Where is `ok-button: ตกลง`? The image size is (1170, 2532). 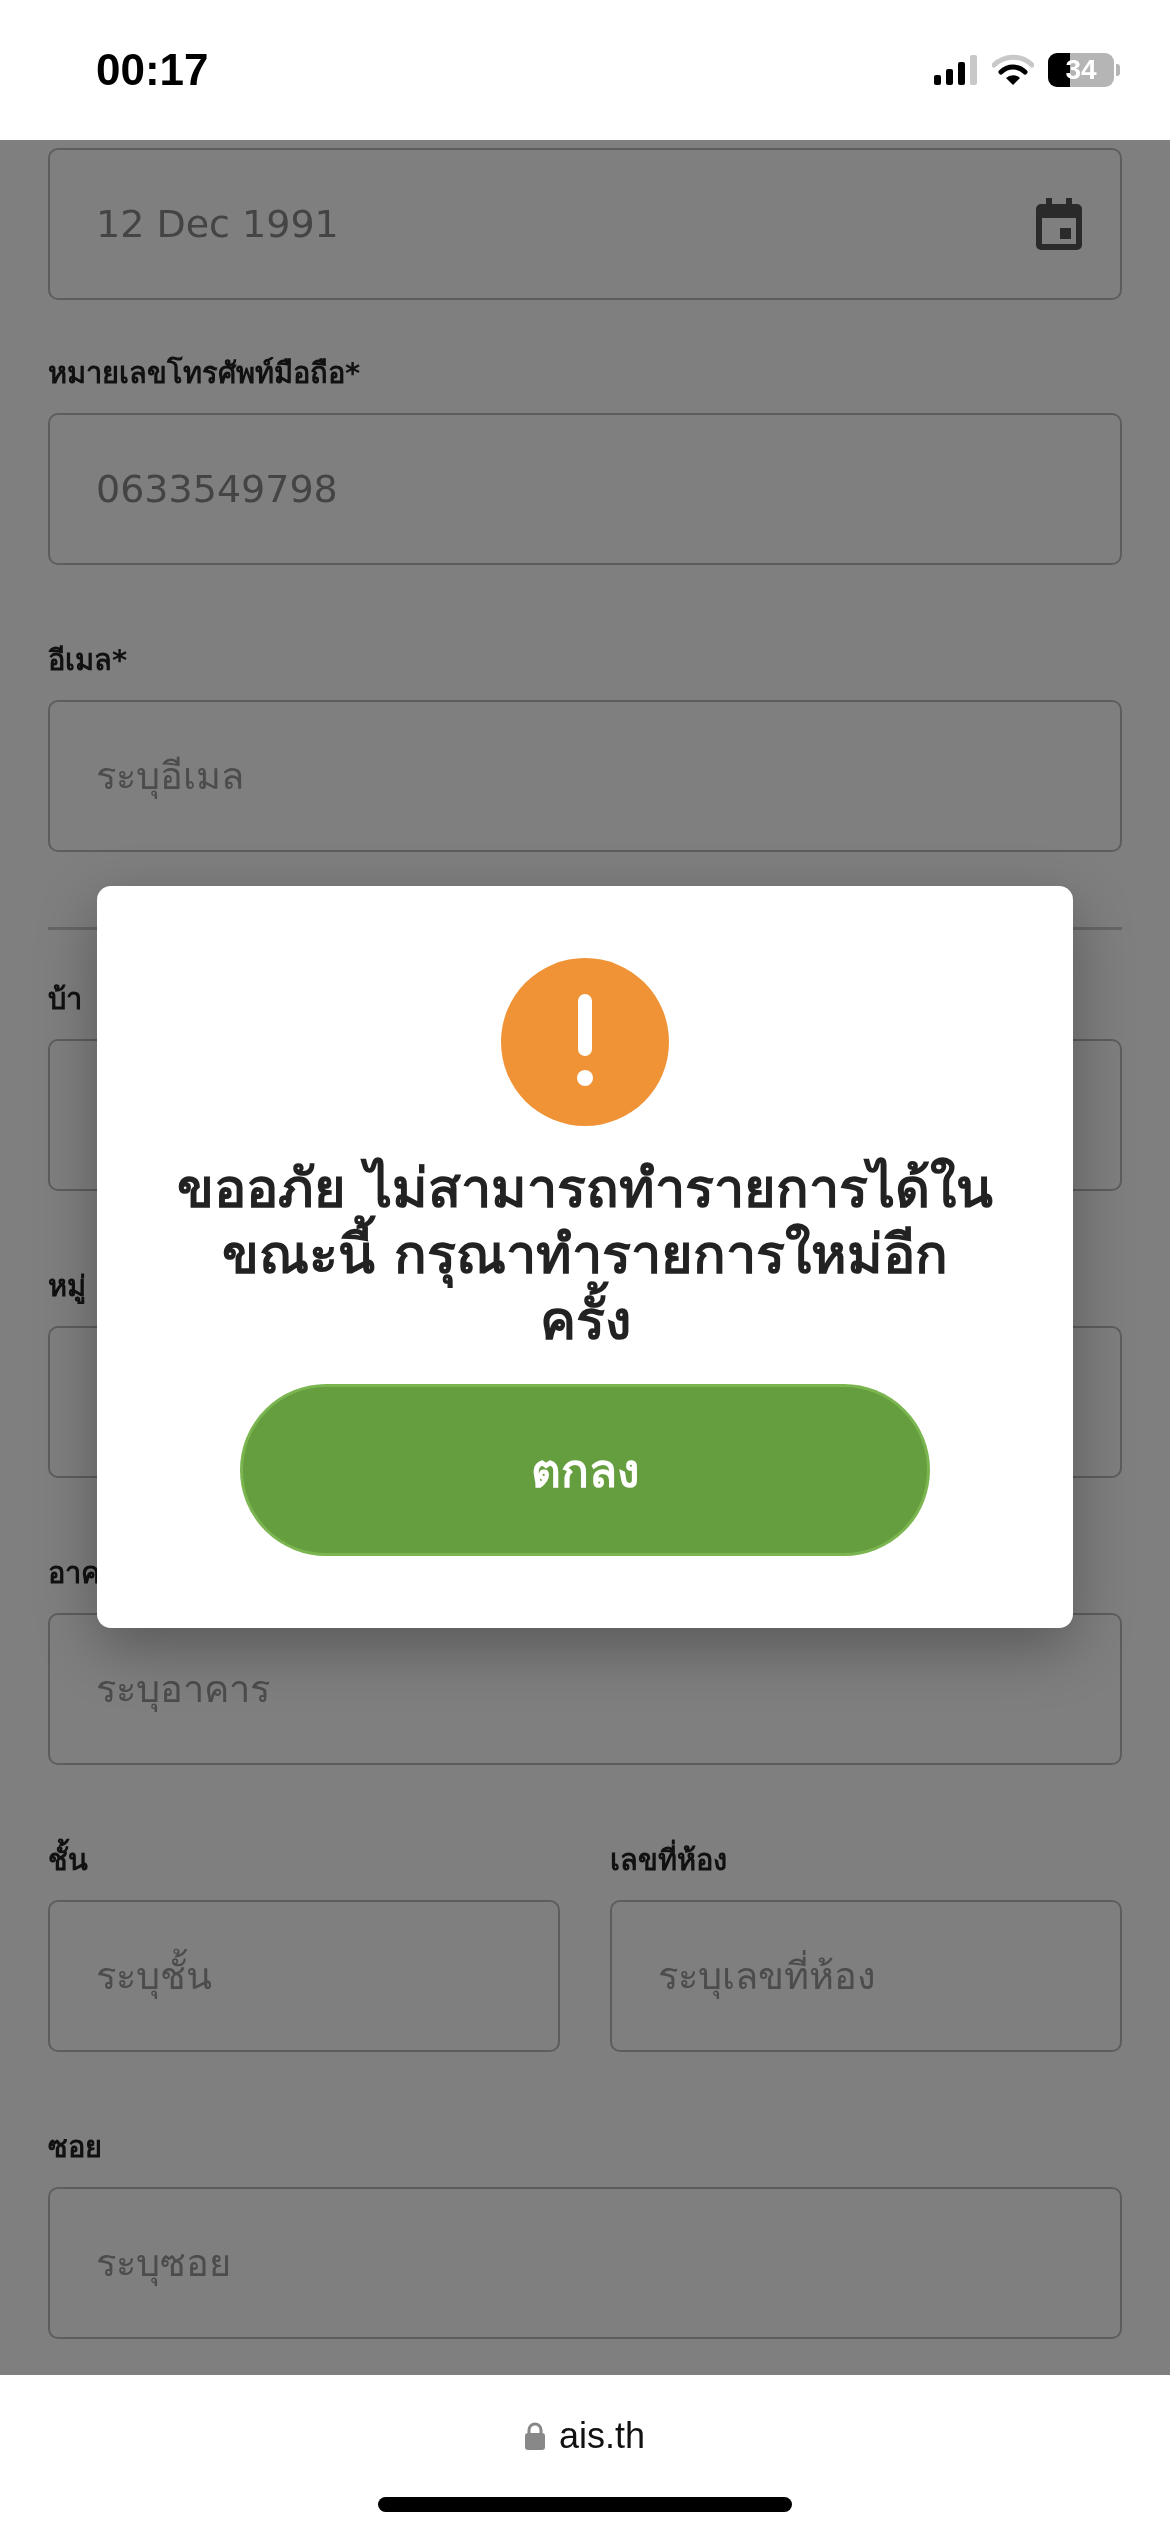
ok-button: ตกลง is located at coordinates (585, 1470).